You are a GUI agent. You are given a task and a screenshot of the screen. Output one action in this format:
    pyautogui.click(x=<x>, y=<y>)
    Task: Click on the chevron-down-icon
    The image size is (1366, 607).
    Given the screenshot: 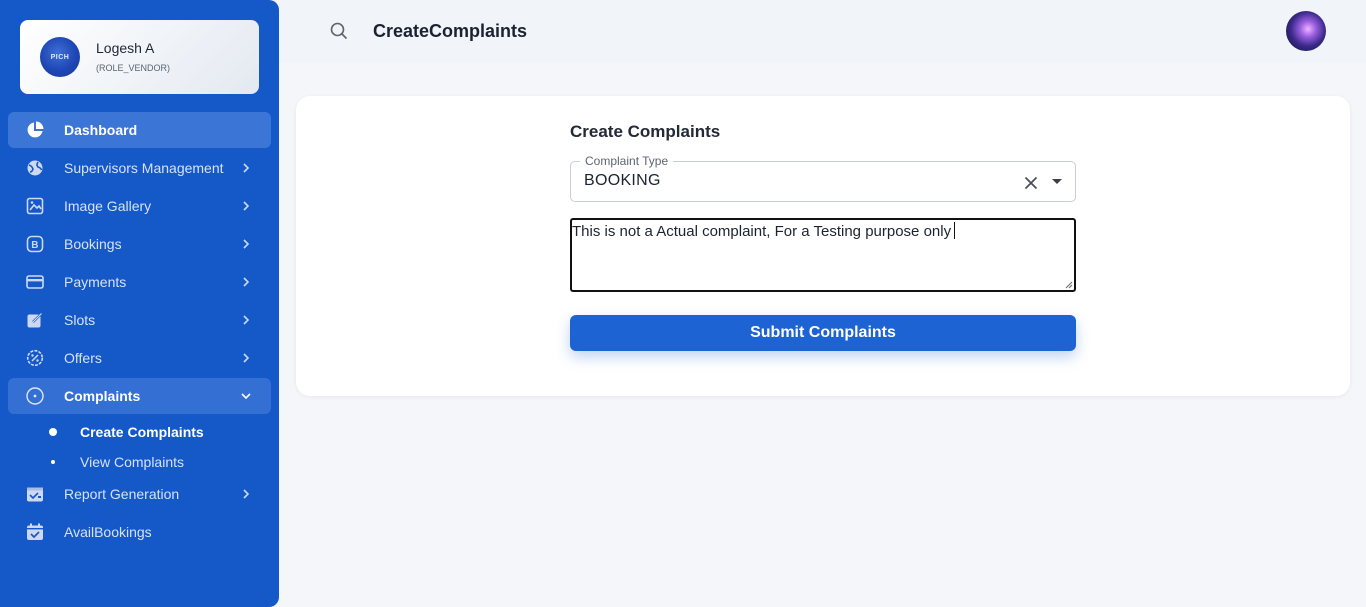 What is the action you would take?
    pyautogui.click(x=246, y=396)
    